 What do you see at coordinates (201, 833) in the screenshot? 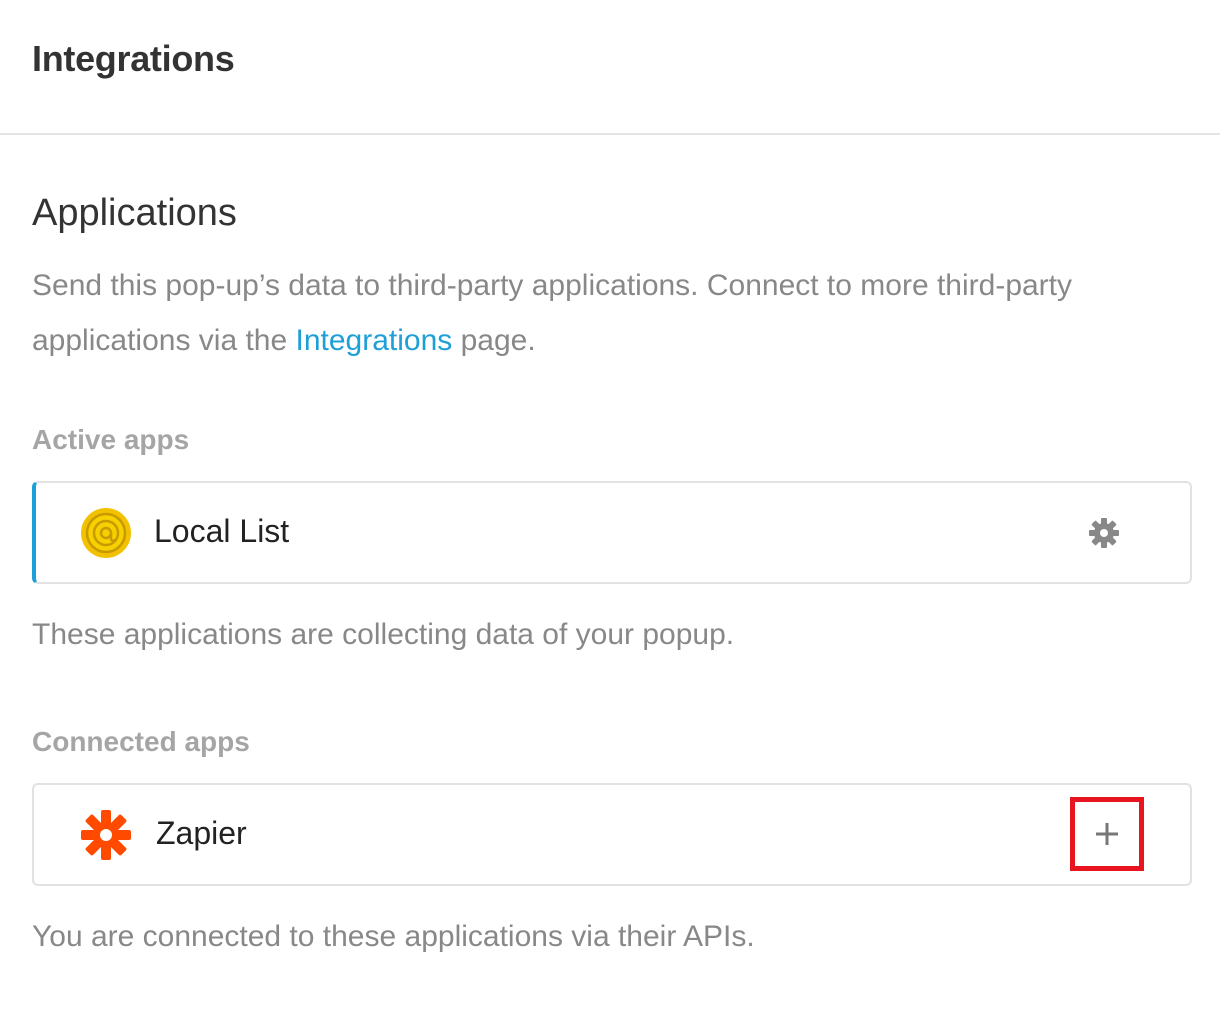
I see `app-name-zapier: Zapier` at bounding box center [201, 833].